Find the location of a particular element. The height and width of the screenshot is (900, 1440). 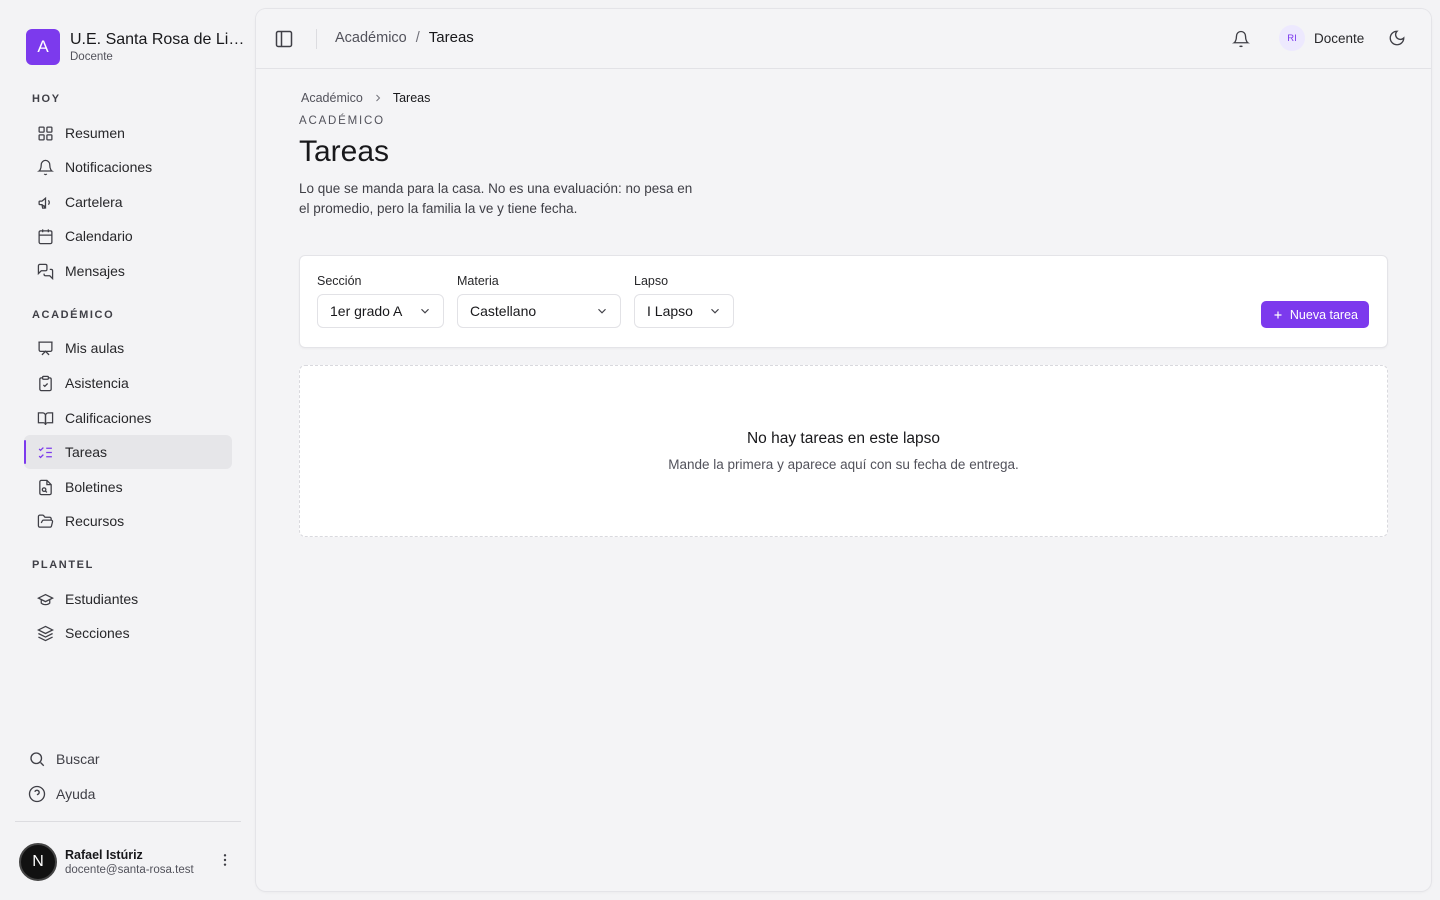

nav-group-plantel: PLANTEL is located at coordinates (63, 565).